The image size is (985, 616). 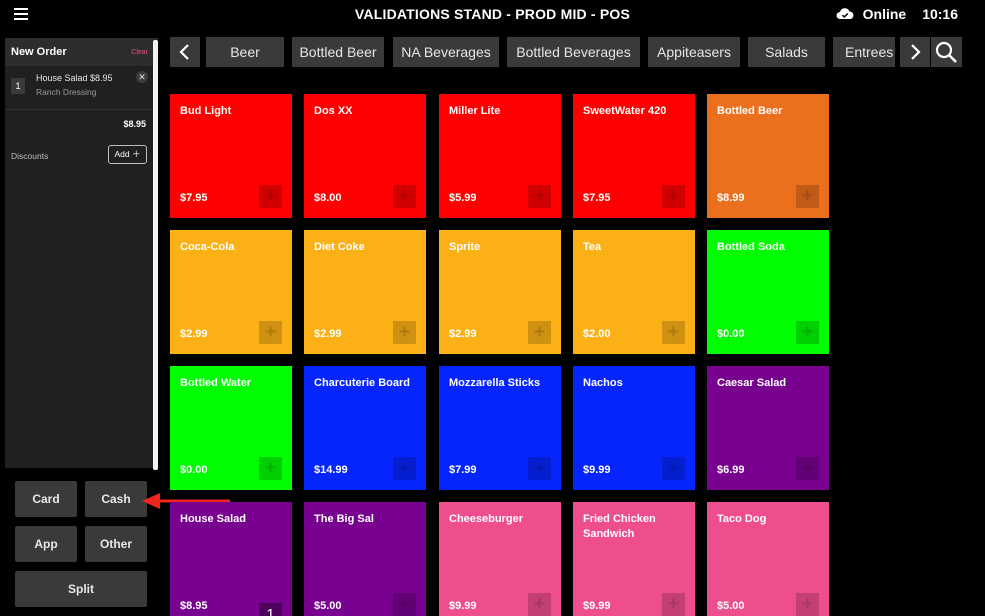 What do you see at coordinates (116, 544) in the screenshot?
I see `other-payment-button: Other` at bounding box center [116, 544].